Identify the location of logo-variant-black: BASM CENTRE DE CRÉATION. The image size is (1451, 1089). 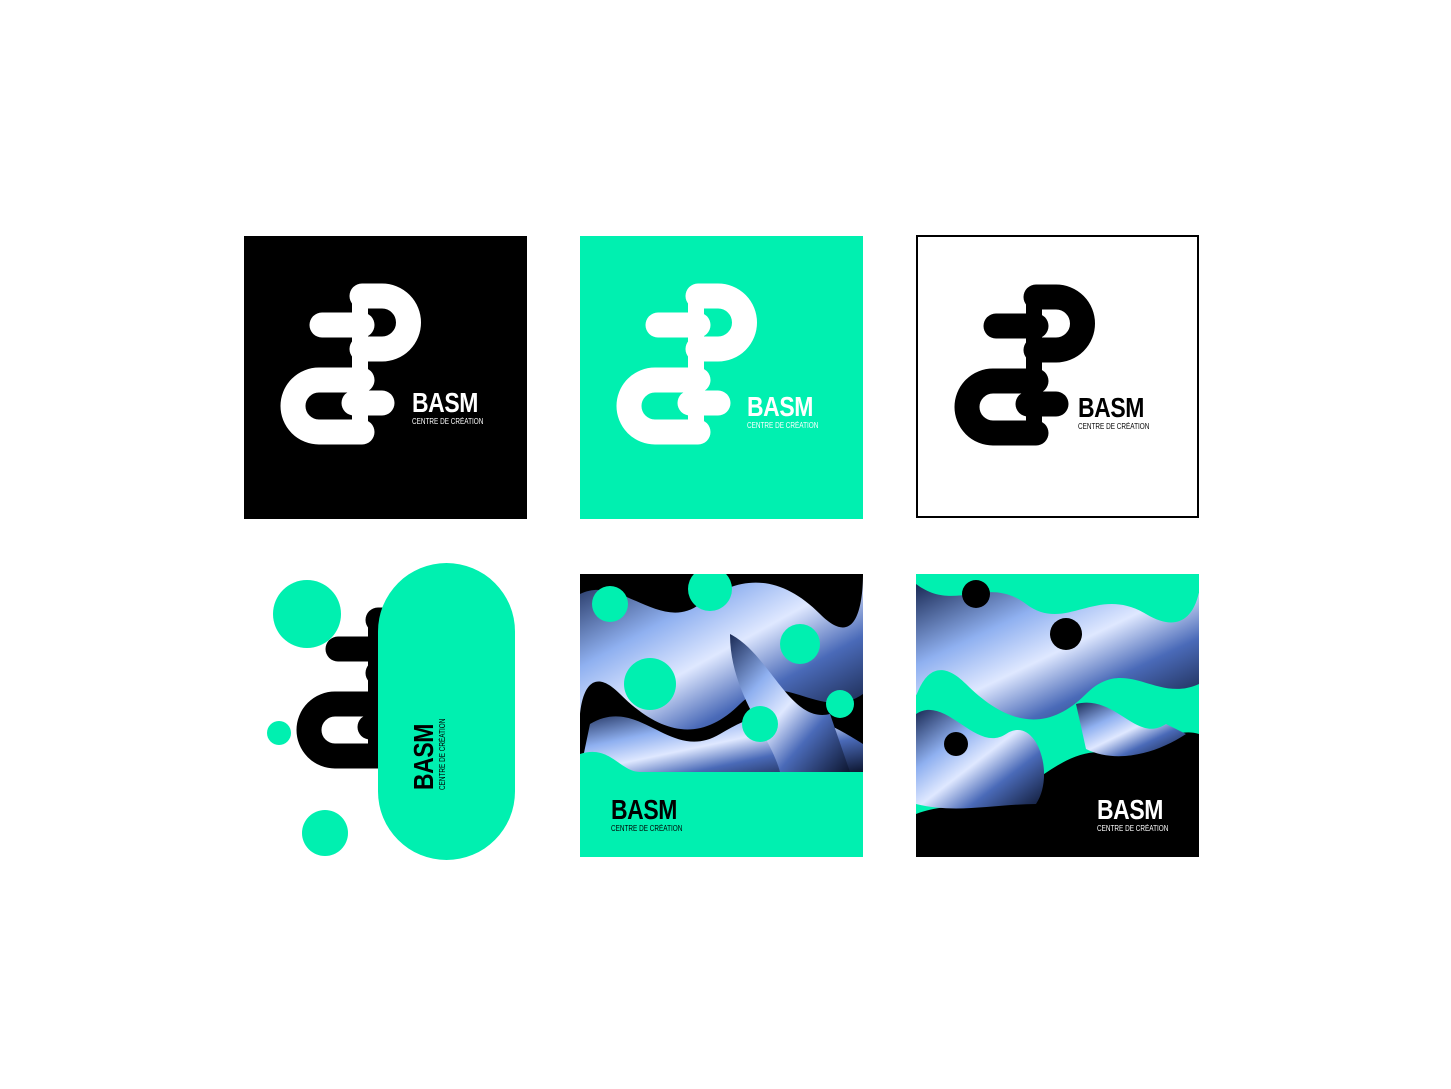
(385, 377).